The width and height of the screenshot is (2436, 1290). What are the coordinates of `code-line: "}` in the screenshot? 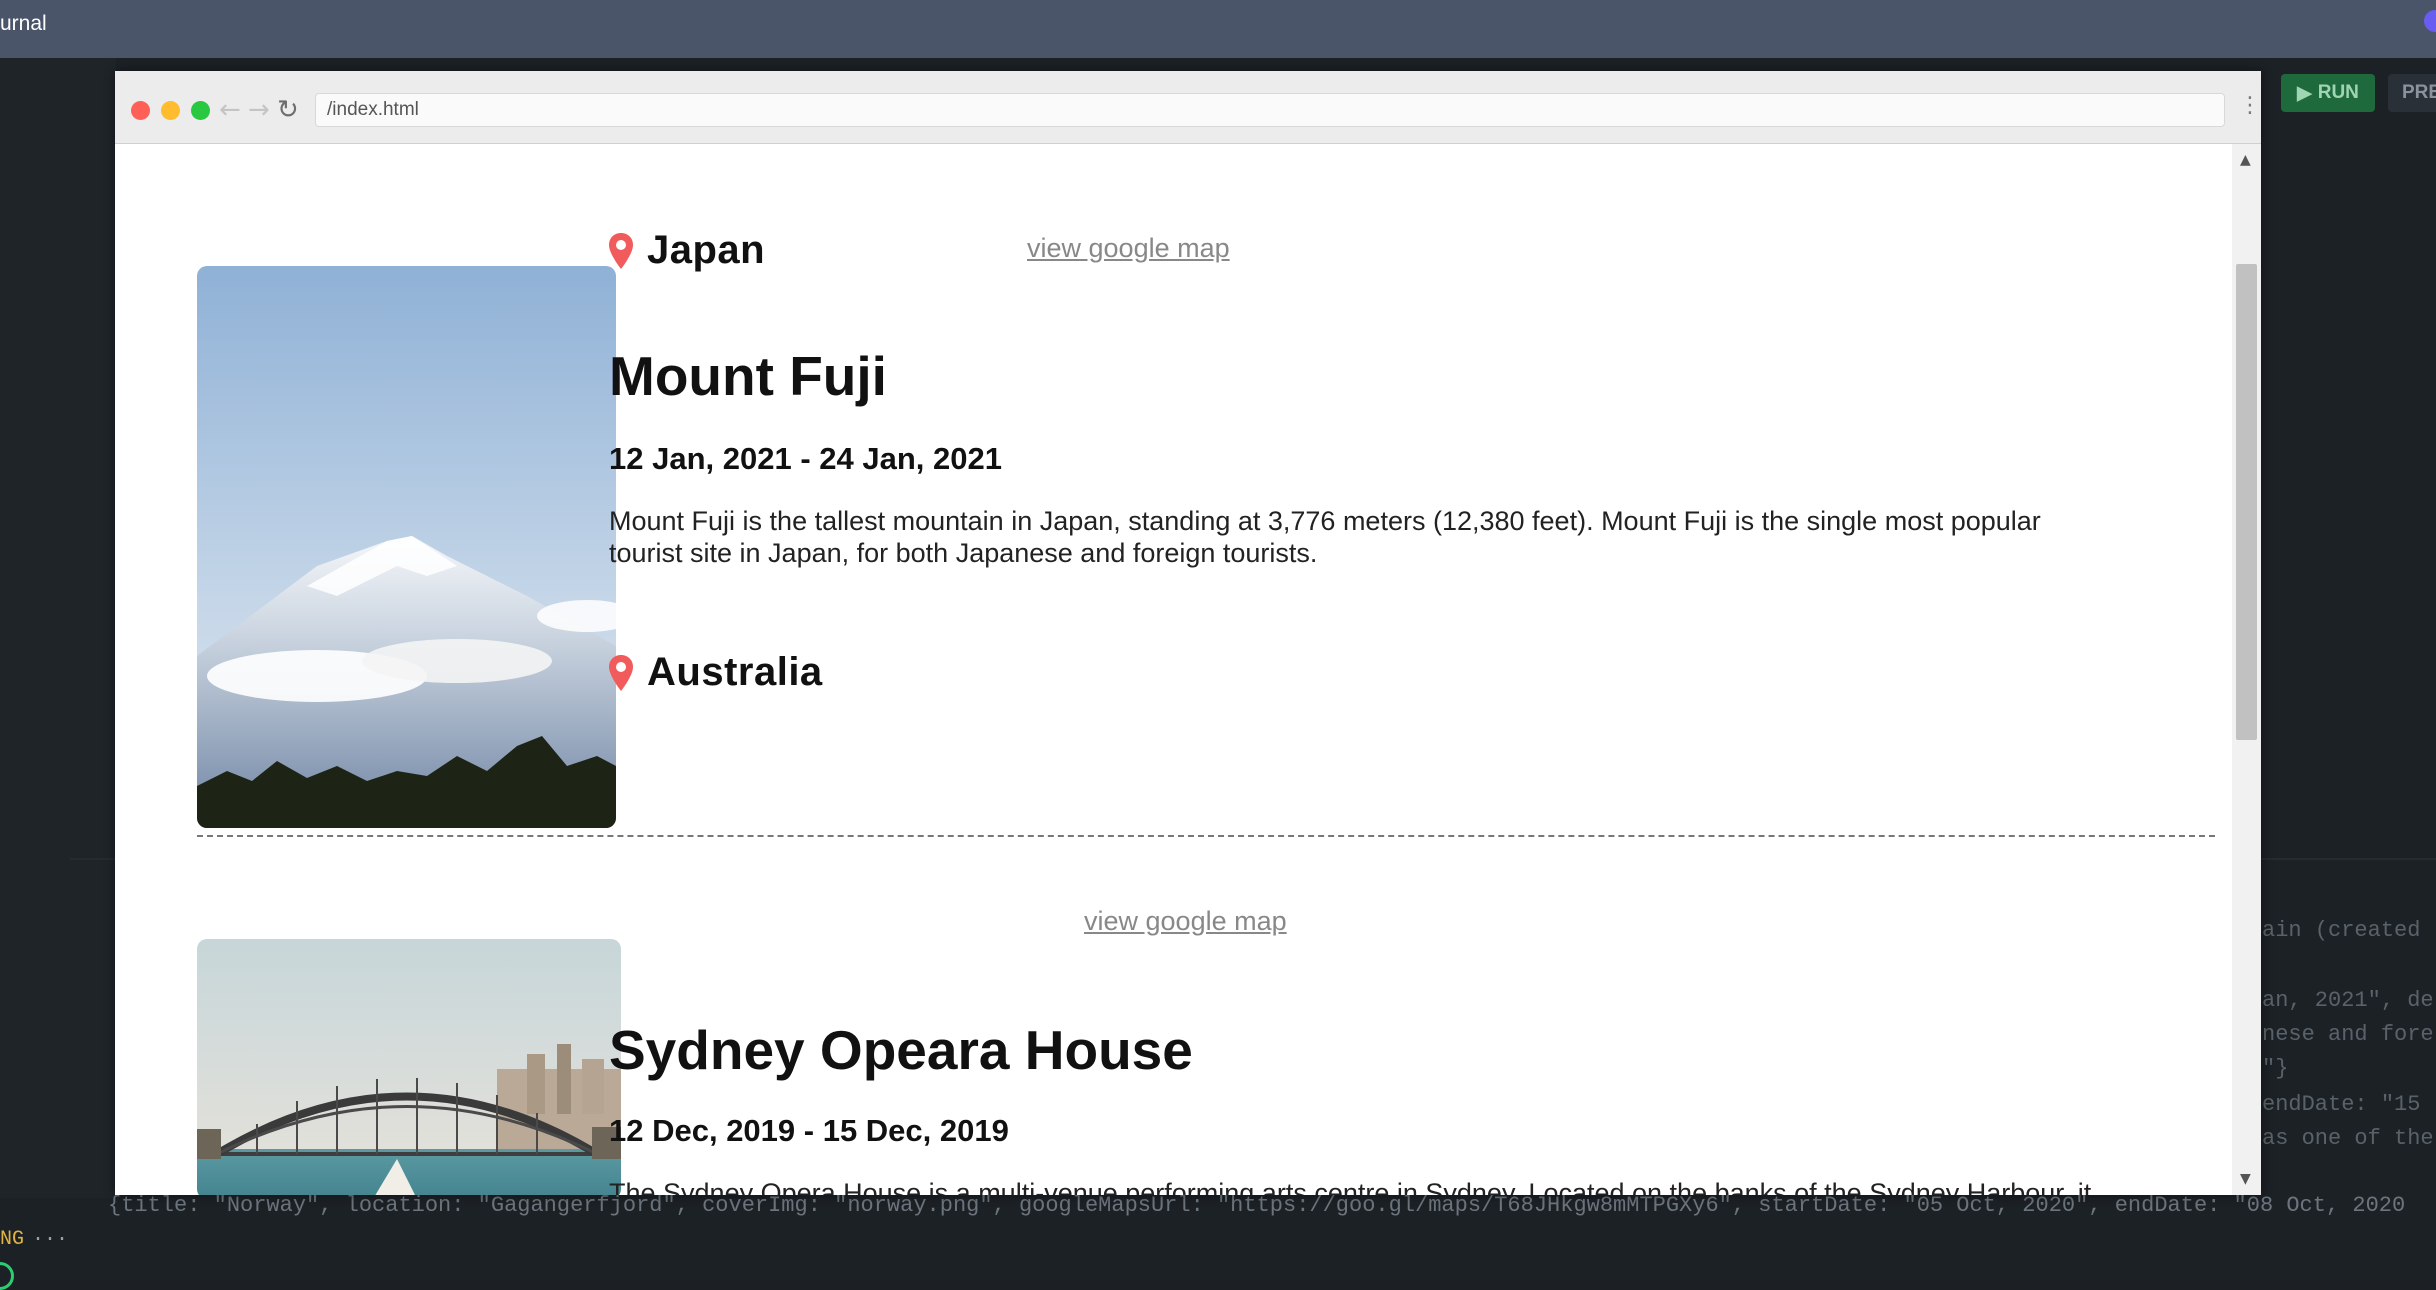 It's located at (2275, 1068).